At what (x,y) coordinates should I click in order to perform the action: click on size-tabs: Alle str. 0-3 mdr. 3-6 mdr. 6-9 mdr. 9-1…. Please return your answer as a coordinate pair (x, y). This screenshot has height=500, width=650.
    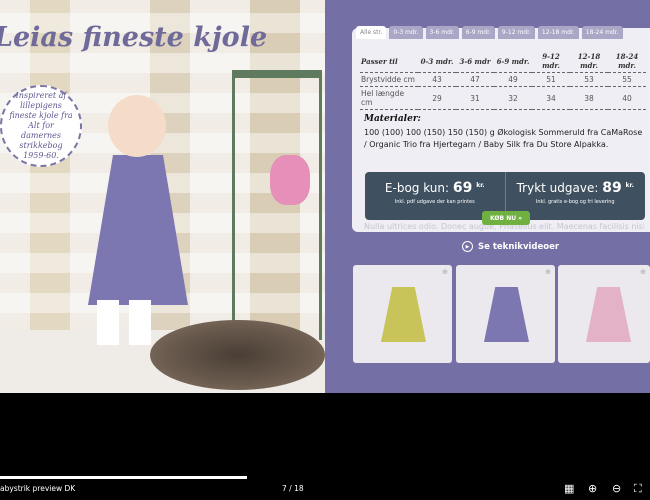
    Looking at the image, I should click on (489, 32).